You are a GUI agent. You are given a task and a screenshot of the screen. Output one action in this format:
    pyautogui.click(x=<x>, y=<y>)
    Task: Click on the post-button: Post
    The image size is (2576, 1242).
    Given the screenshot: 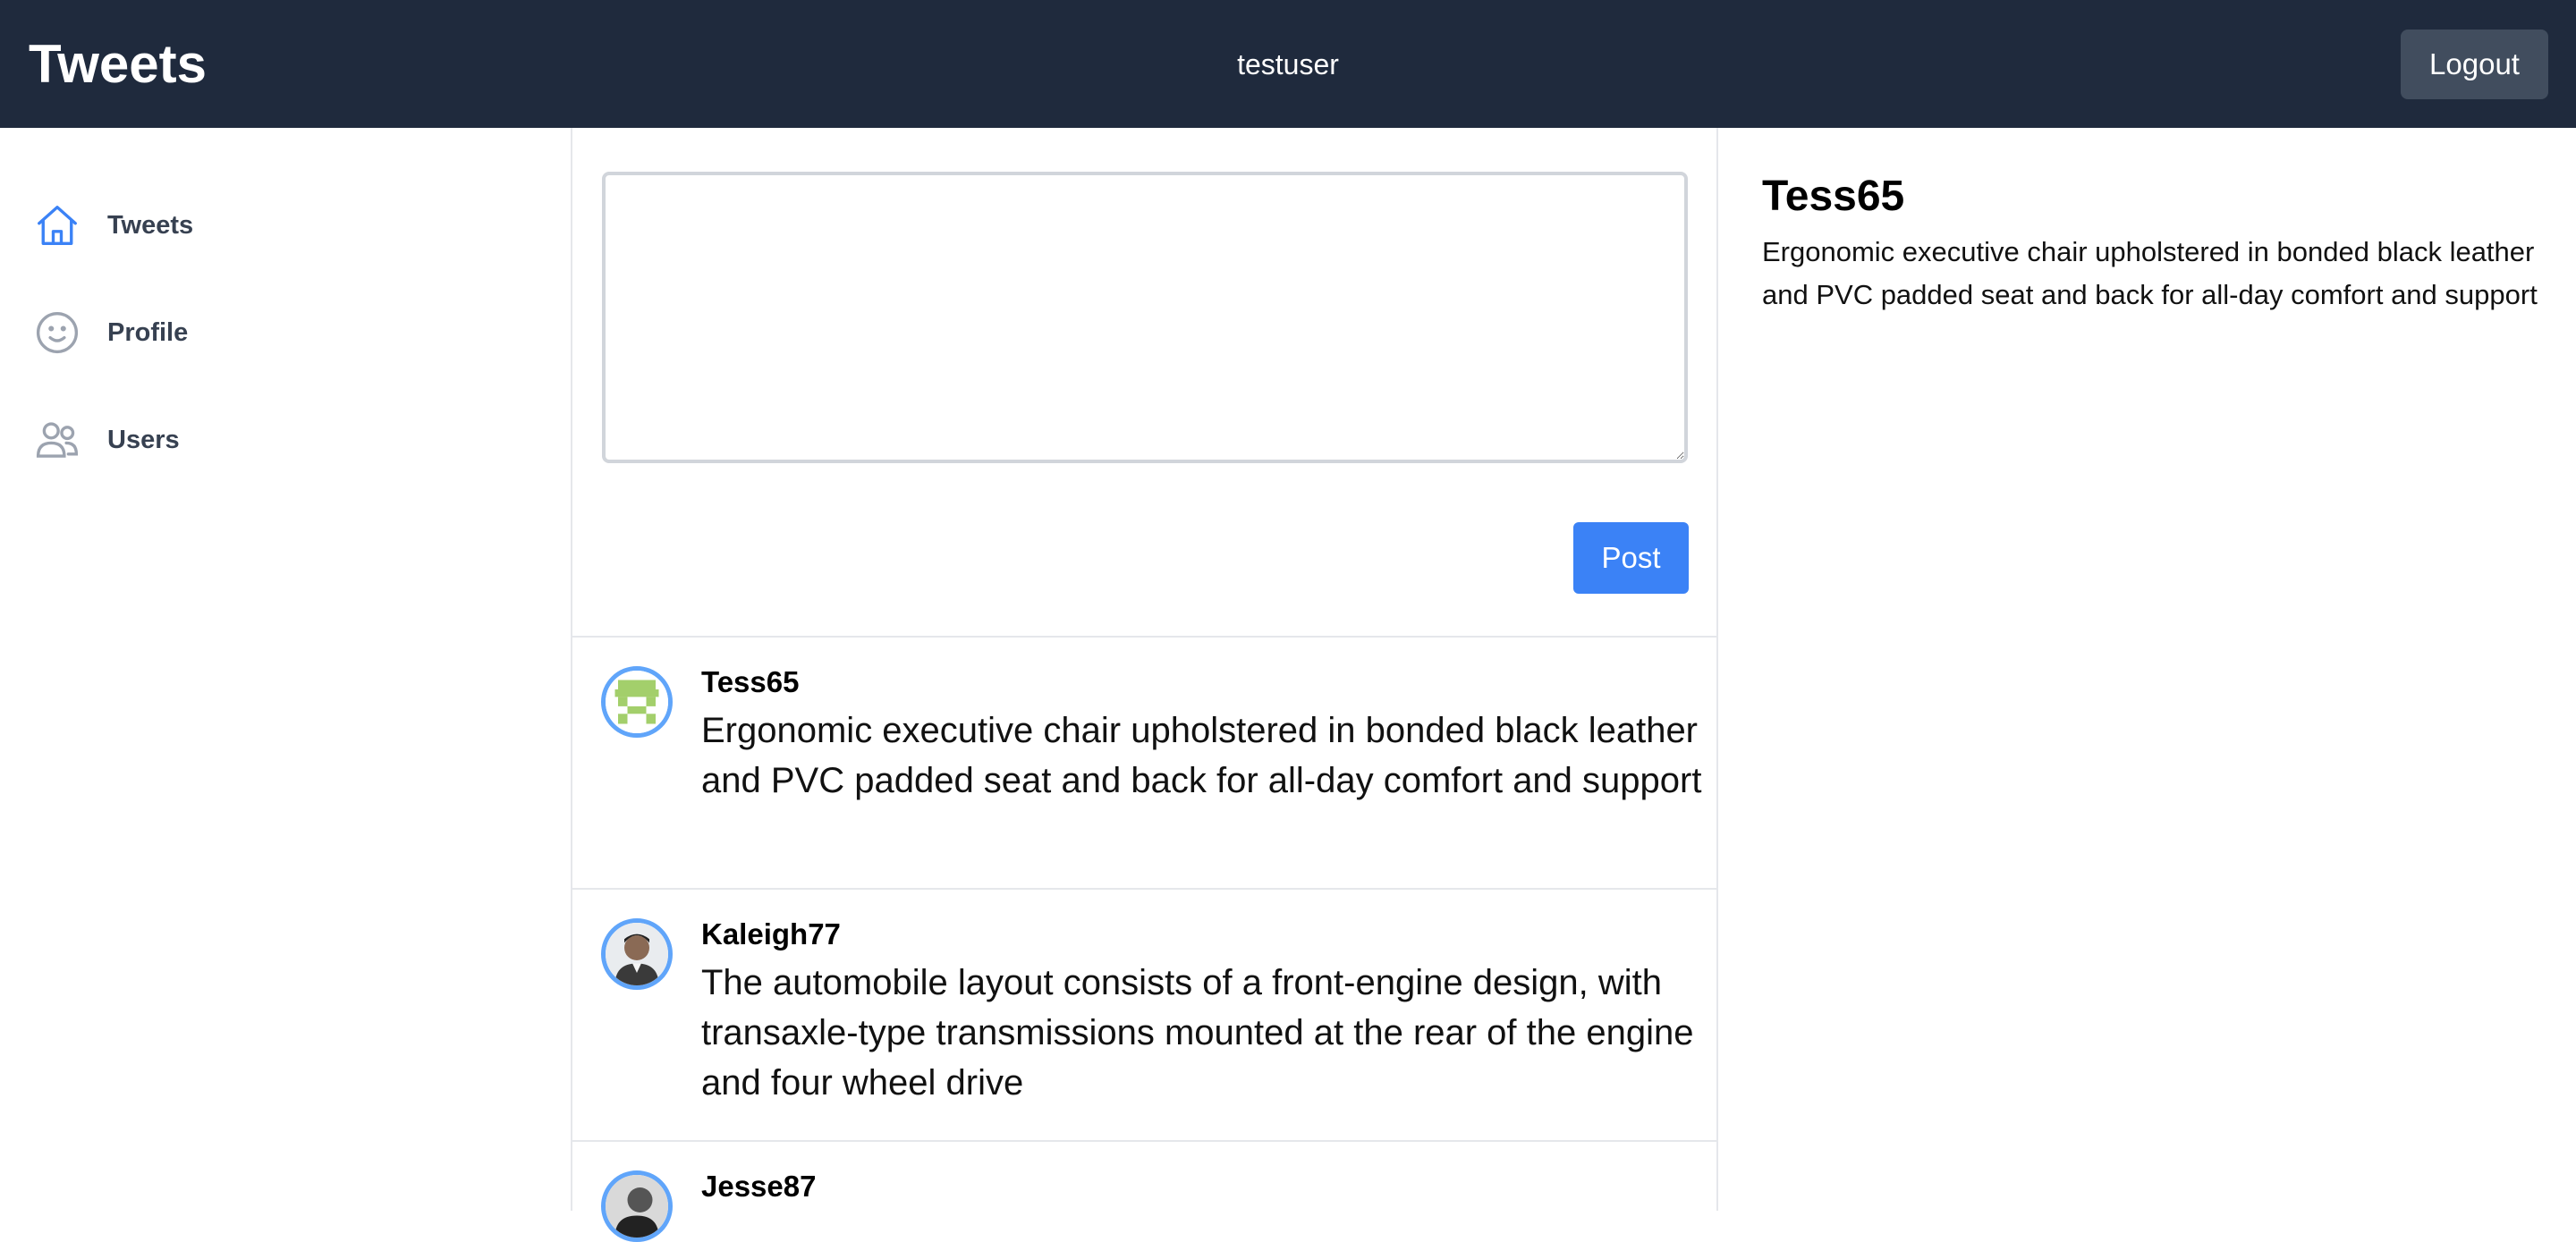 What is the action you would take?
    pyautogui.click(x=1631, y=558)
    